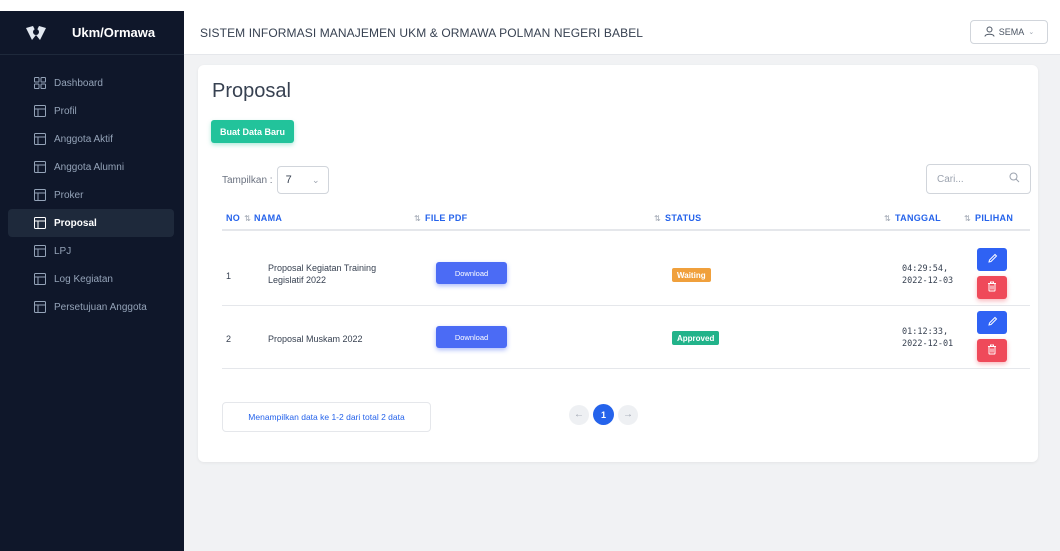  I want to click on column-tanggal: ⇅ TANGGAL, so click(912, 218).